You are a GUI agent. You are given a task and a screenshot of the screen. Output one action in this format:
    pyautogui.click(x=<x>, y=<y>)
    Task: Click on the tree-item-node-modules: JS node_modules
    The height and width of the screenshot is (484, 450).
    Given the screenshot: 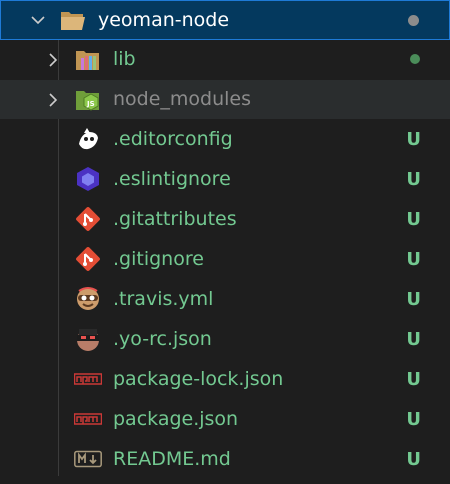 What is the action you would take?
    pyautogui.click(x=225, y=99)
    